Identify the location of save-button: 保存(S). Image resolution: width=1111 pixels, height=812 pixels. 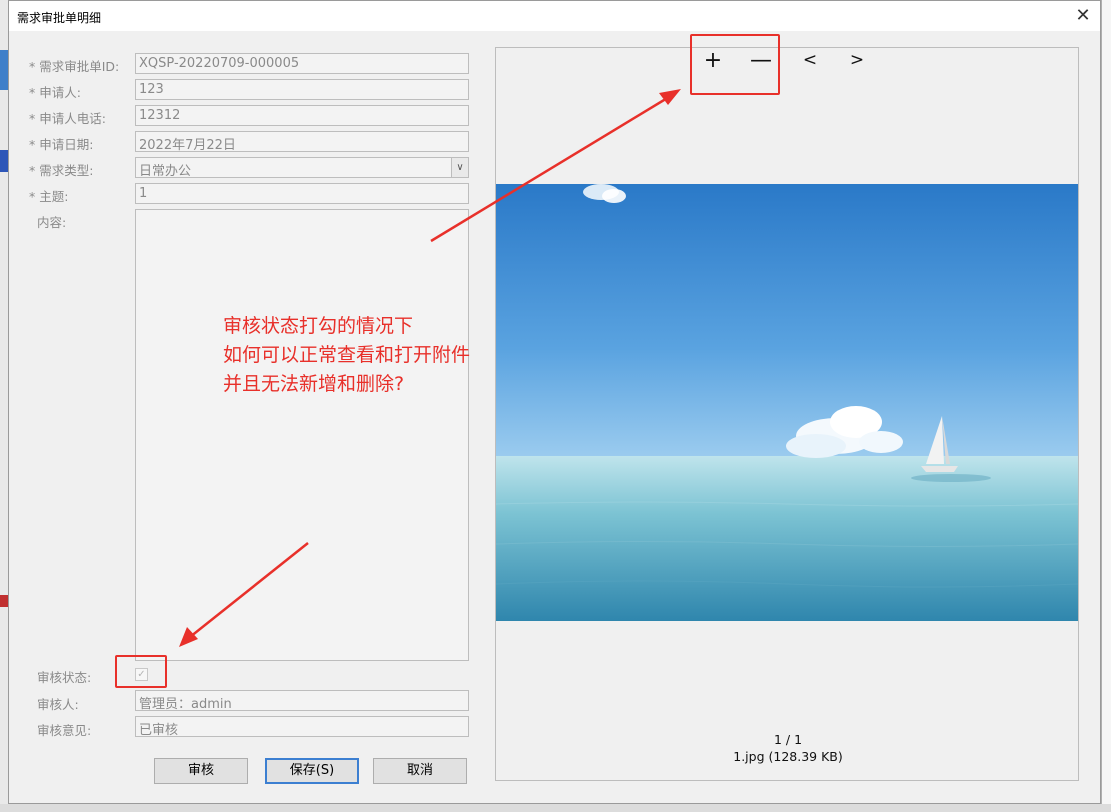
(312, 771).